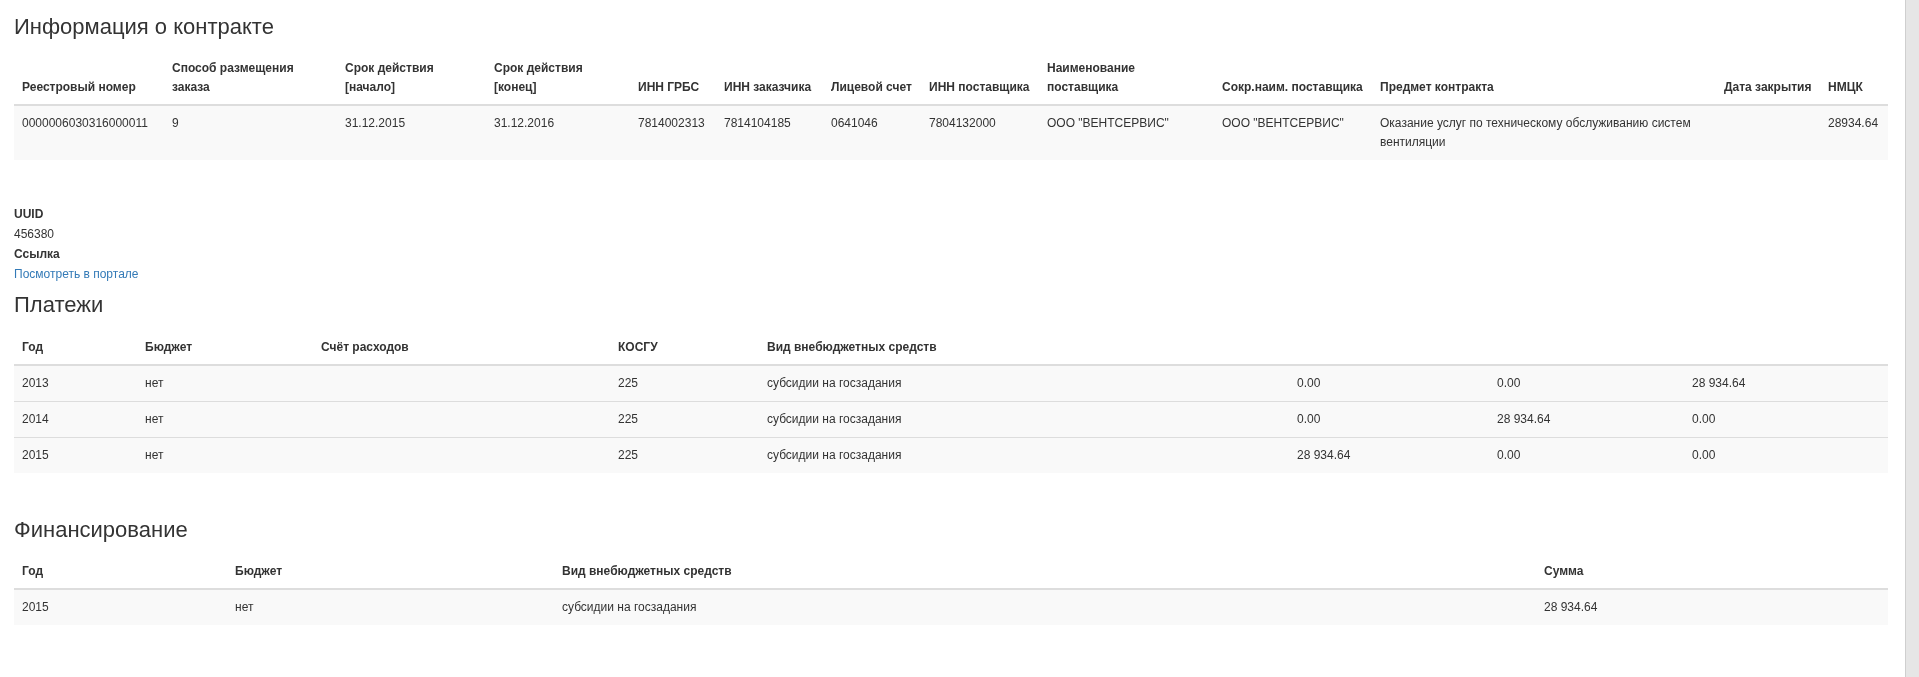 The height and width of the screenshot is (677, 1919). Describe the element at coordinates (37, 255) in the screenshot. I see `detail-label: Ссылка` at that location.